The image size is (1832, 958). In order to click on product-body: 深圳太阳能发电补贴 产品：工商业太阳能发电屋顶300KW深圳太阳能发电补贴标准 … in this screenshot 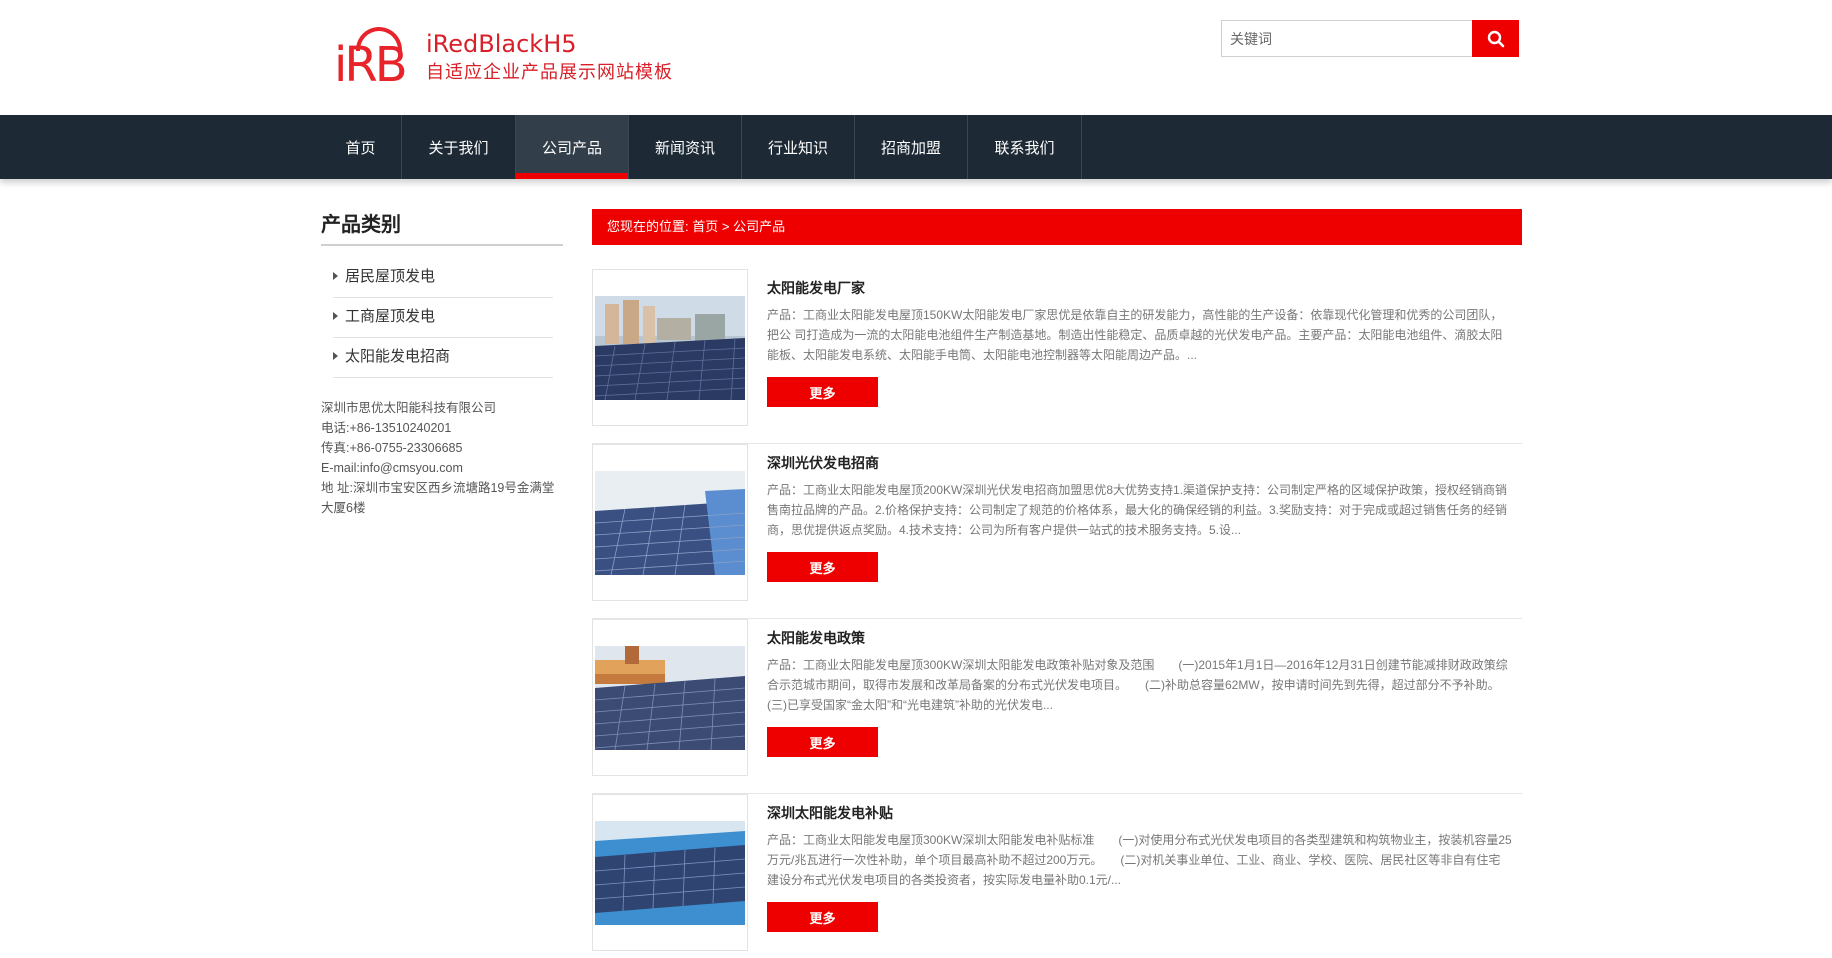, I will do `click(1139, 868)`.